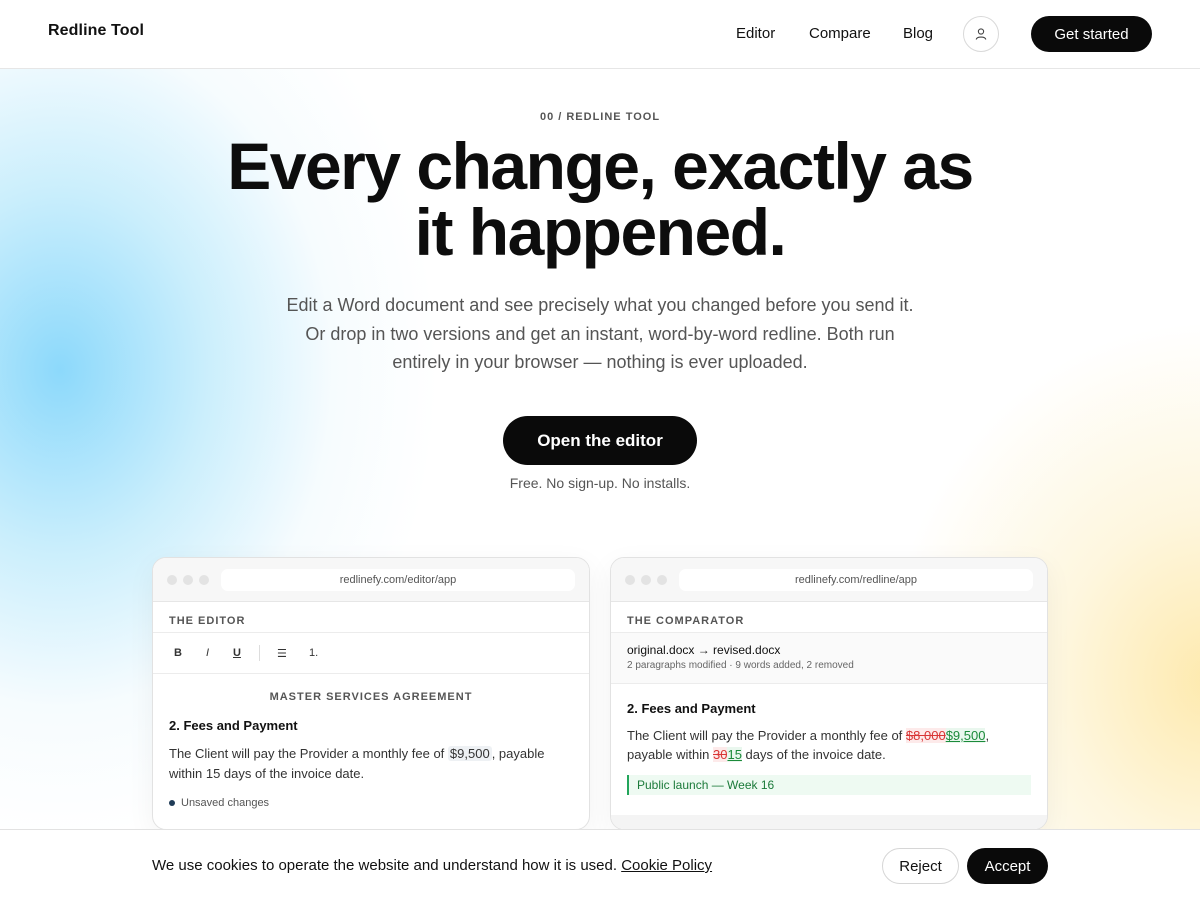 This screenshot has width=1200, height=900. What do you see at coordinates (925, 735) in the screenshot?
I see `deleted-text: $8,000` at bounding box center [925, 735].